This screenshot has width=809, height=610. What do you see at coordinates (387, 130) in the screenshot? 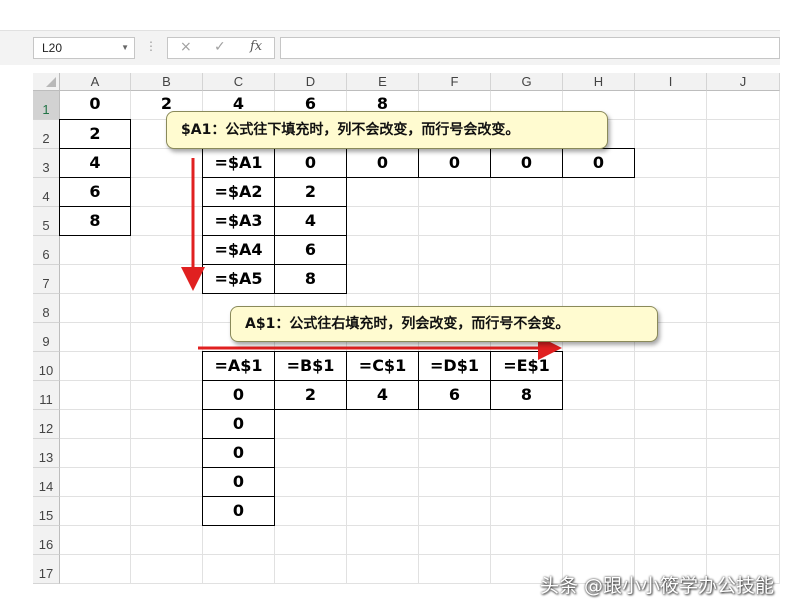
I see `callout-down: $A1：公式往下填充时，列不会改变，而行号会改变。` at bounding box center [387, 130].